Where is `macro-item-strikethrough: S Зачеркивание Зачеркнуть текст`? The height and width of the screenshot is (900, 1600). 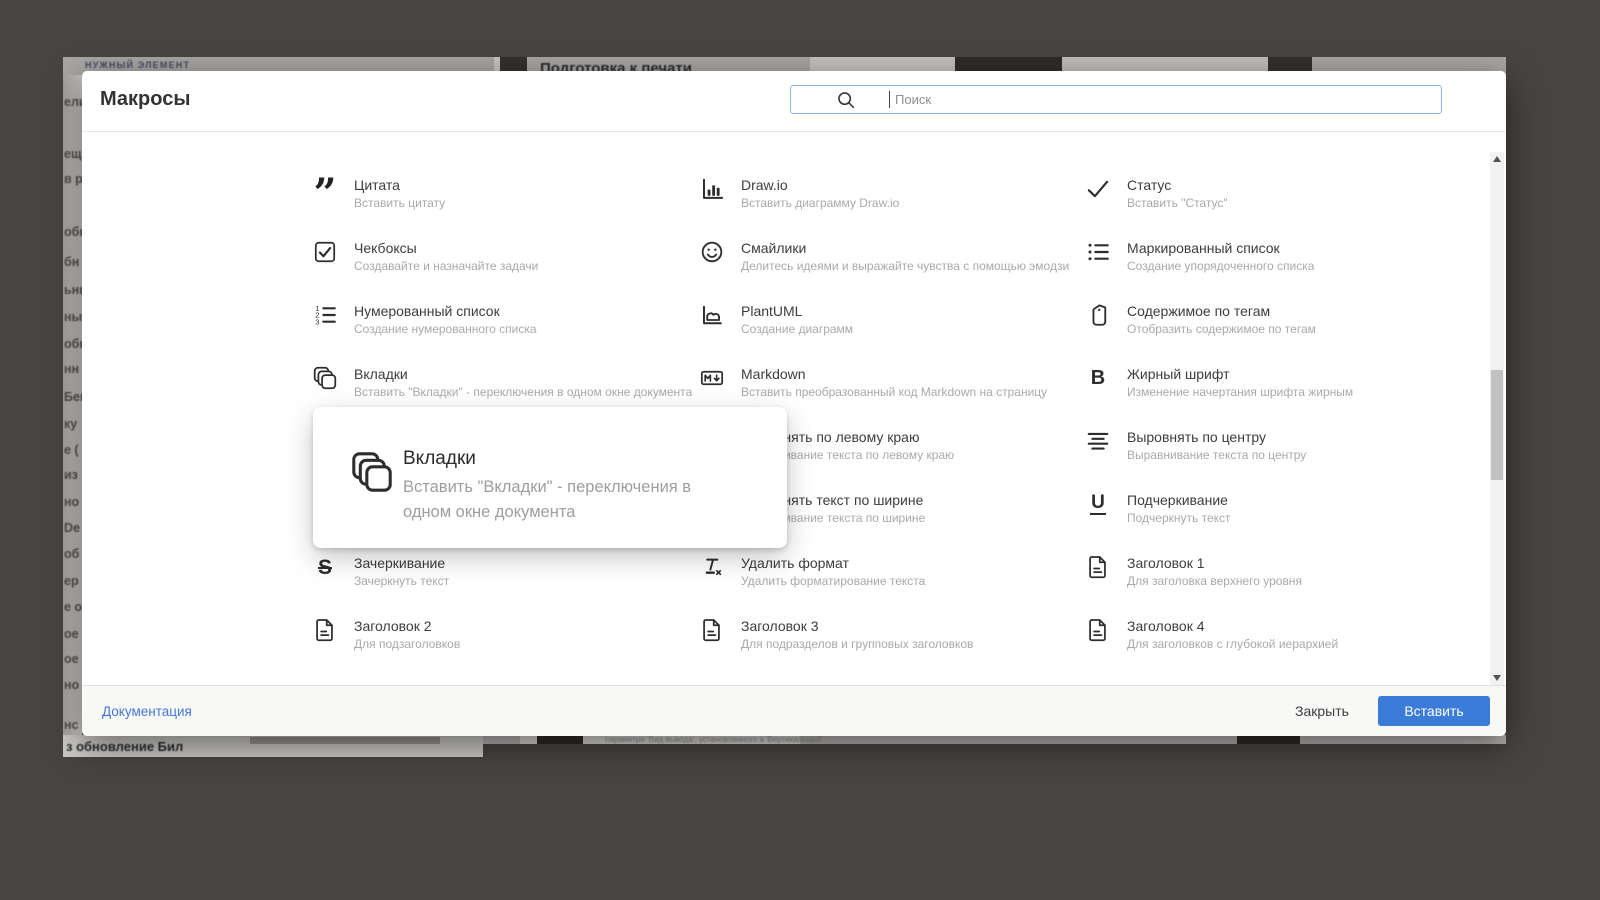 macro-item-strikethrough: S Зачеркивание Зачеркнуть текст is located at coordinates (498, 571).